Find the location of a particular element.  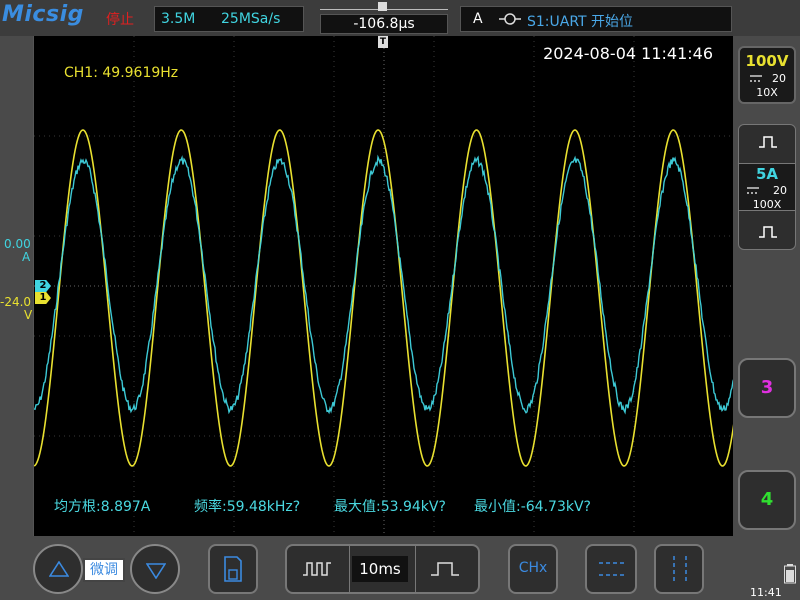

trigger-mode: S1:UART 开始位 is located at coordinates (580, 22).